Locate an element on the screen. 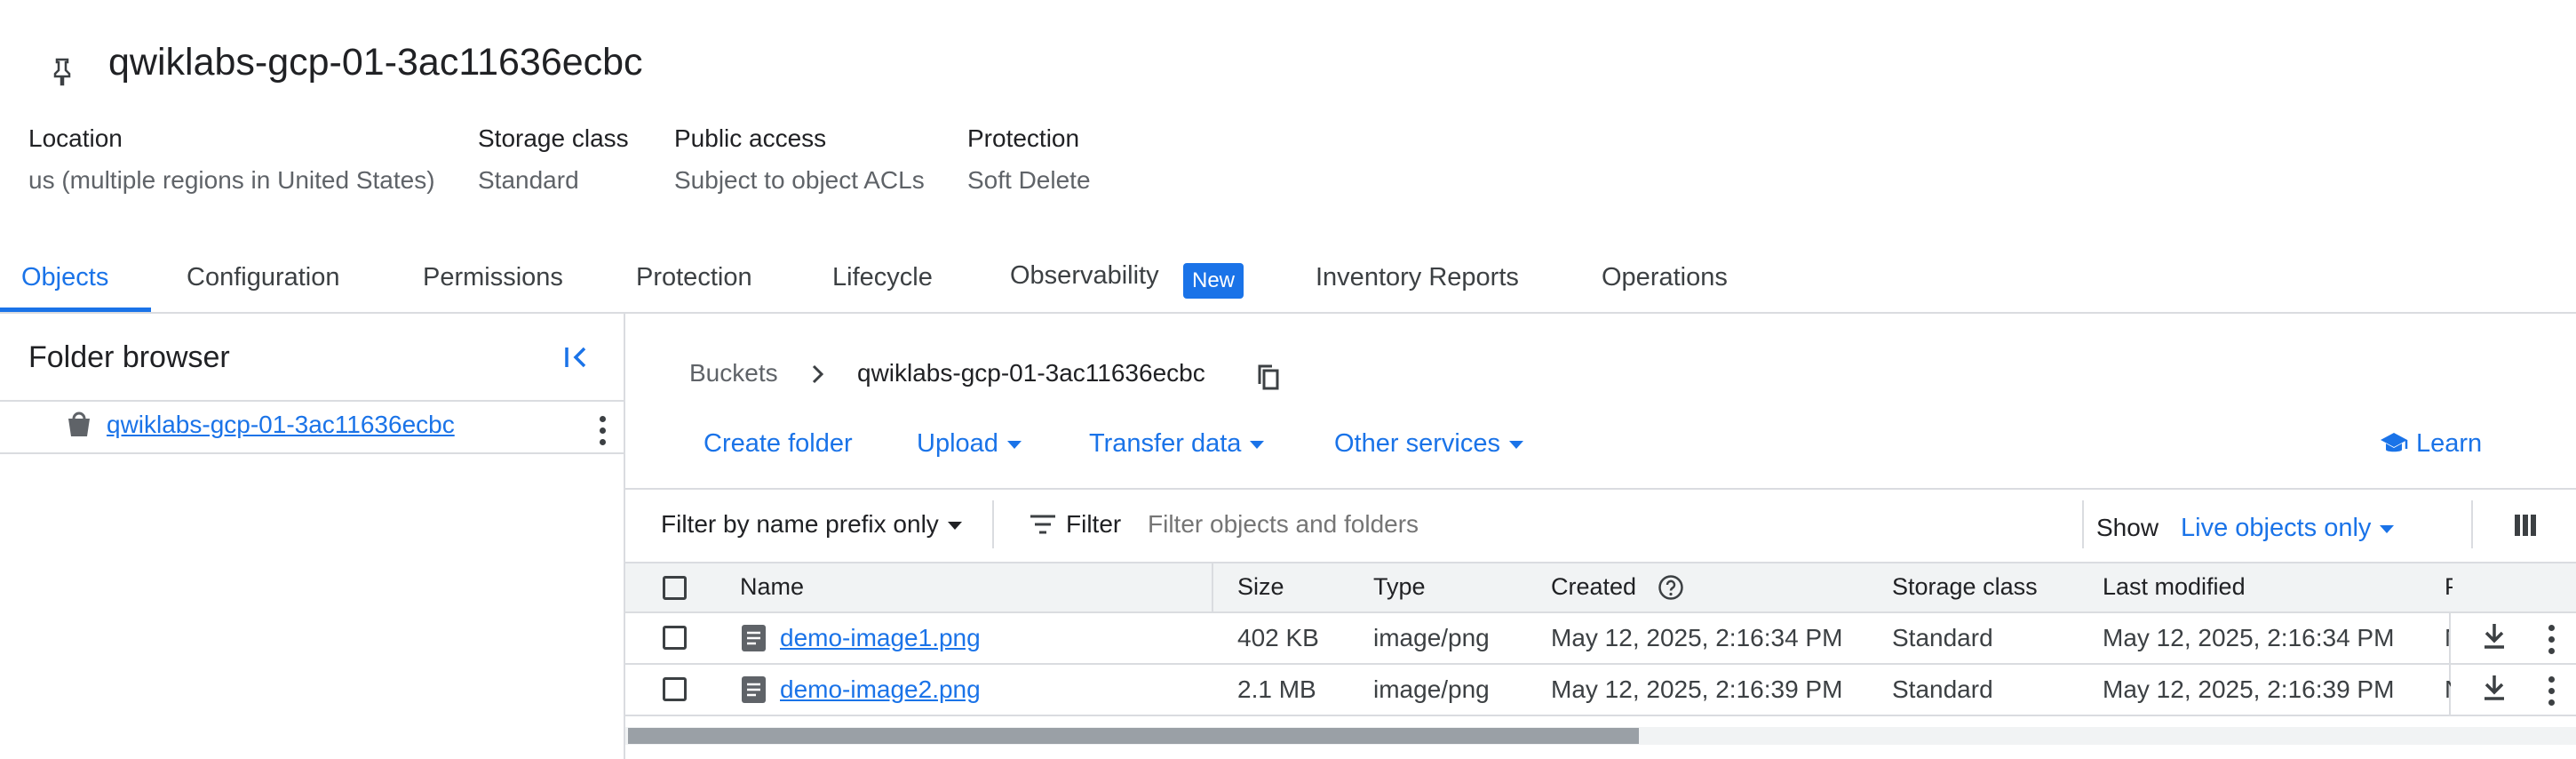  show-caret-icon is located at coordinates (2387, 528).